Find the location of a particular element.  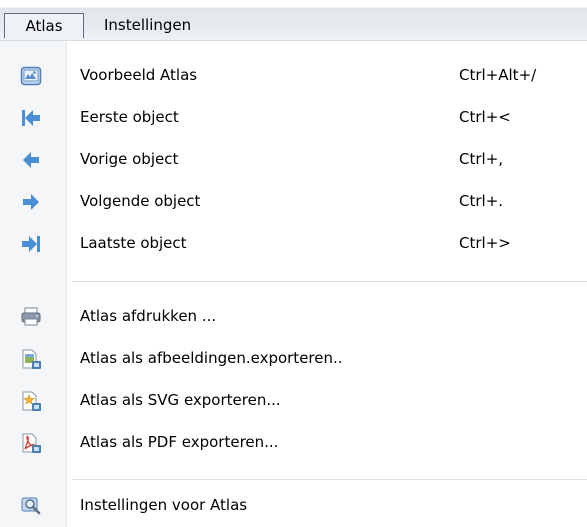

menu-item-shortcut: Ctrl+, is located at coordinates (481, 159).